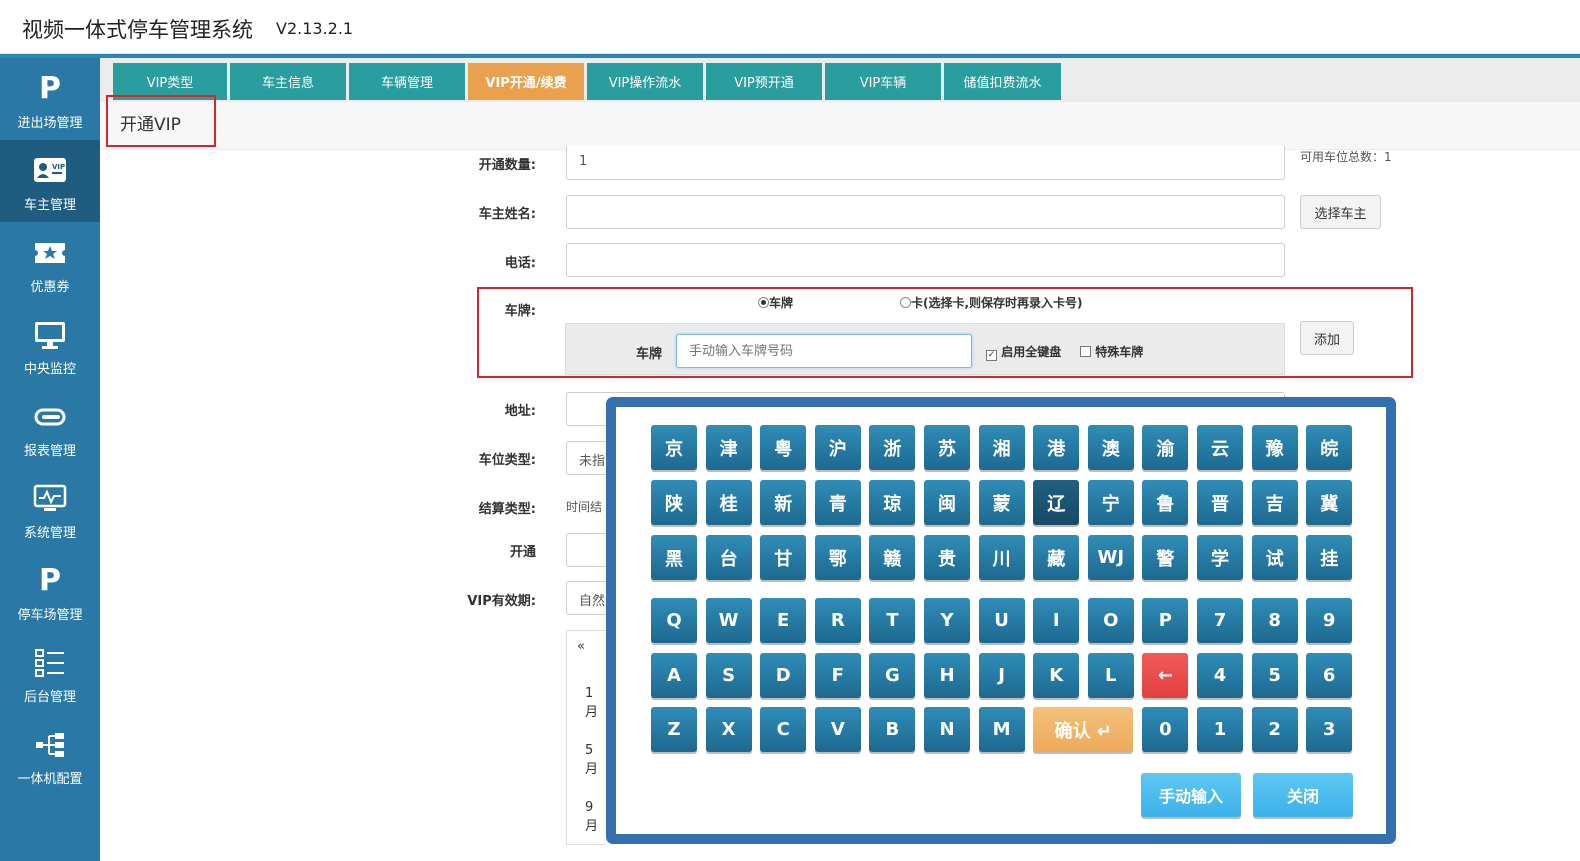 This screenshot has width=1580, height=861. What do you see at coordinates (837, 502) in the screenshot?
I see `province-key: 青` at bounding box center [837, 502].